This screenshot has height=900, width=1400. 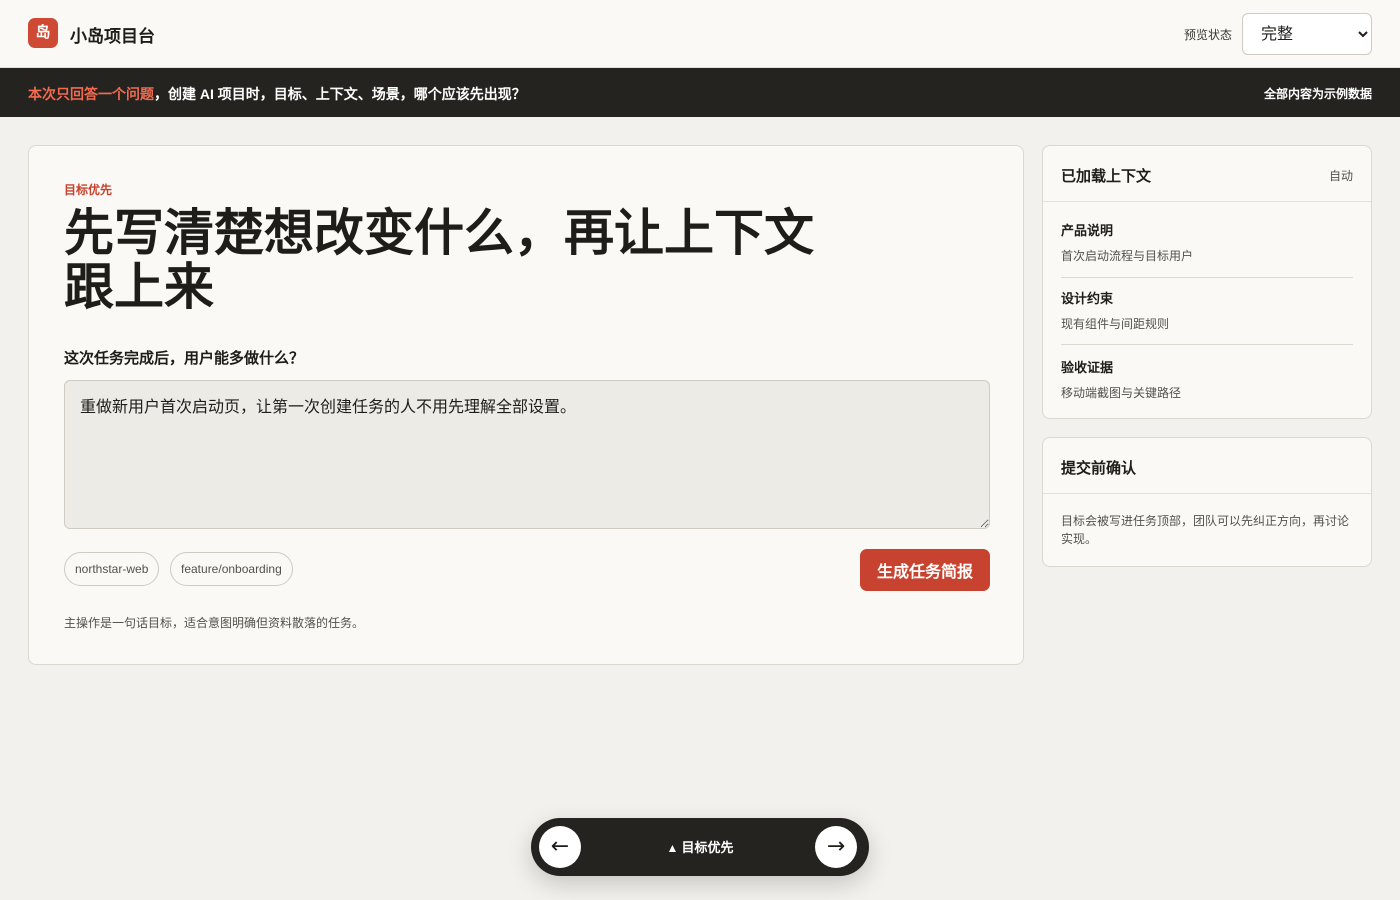 What do you see at coordinates (1115, 324) in the screenshot?
I see `context-item-desc: 现有组件与间距规则` at bounding box center [1115, 324].